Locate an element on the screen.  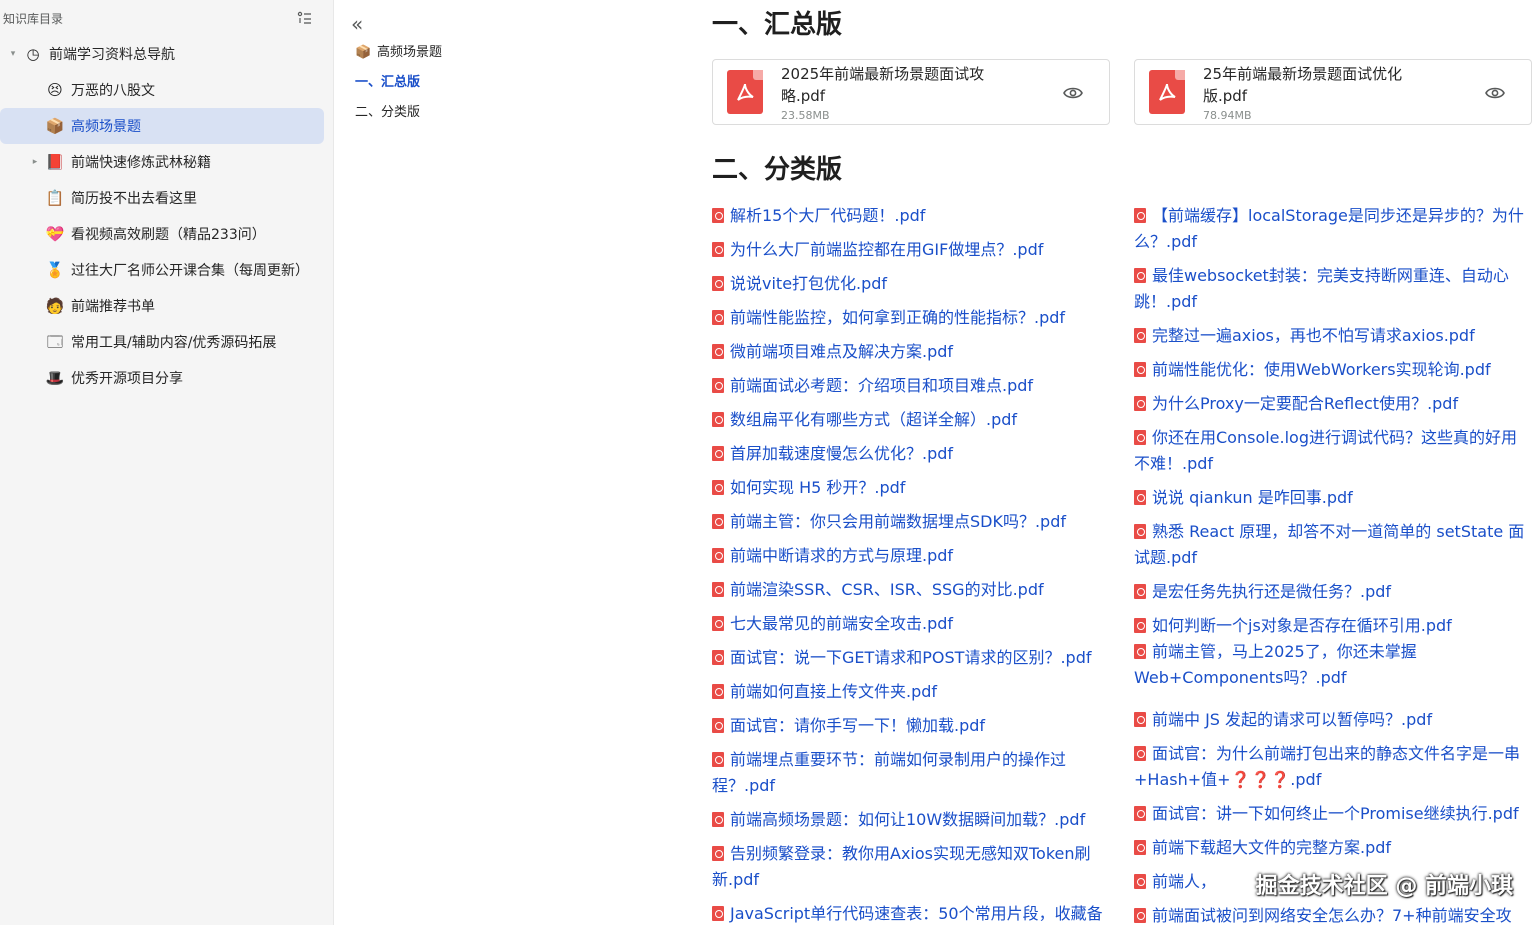
sidebar-item: ▾ ◷ 前端学习资料总导航 is located at coordinates (162, 54).